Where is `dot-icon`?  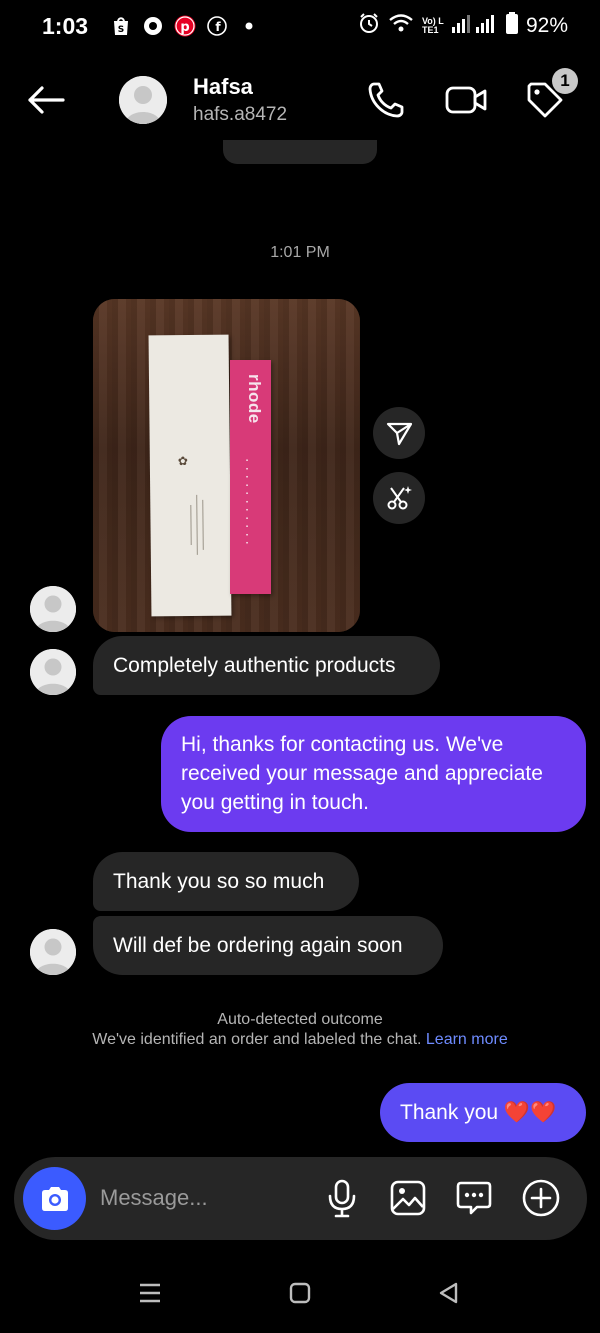
dot-icon is located at coordinates (249, 26).